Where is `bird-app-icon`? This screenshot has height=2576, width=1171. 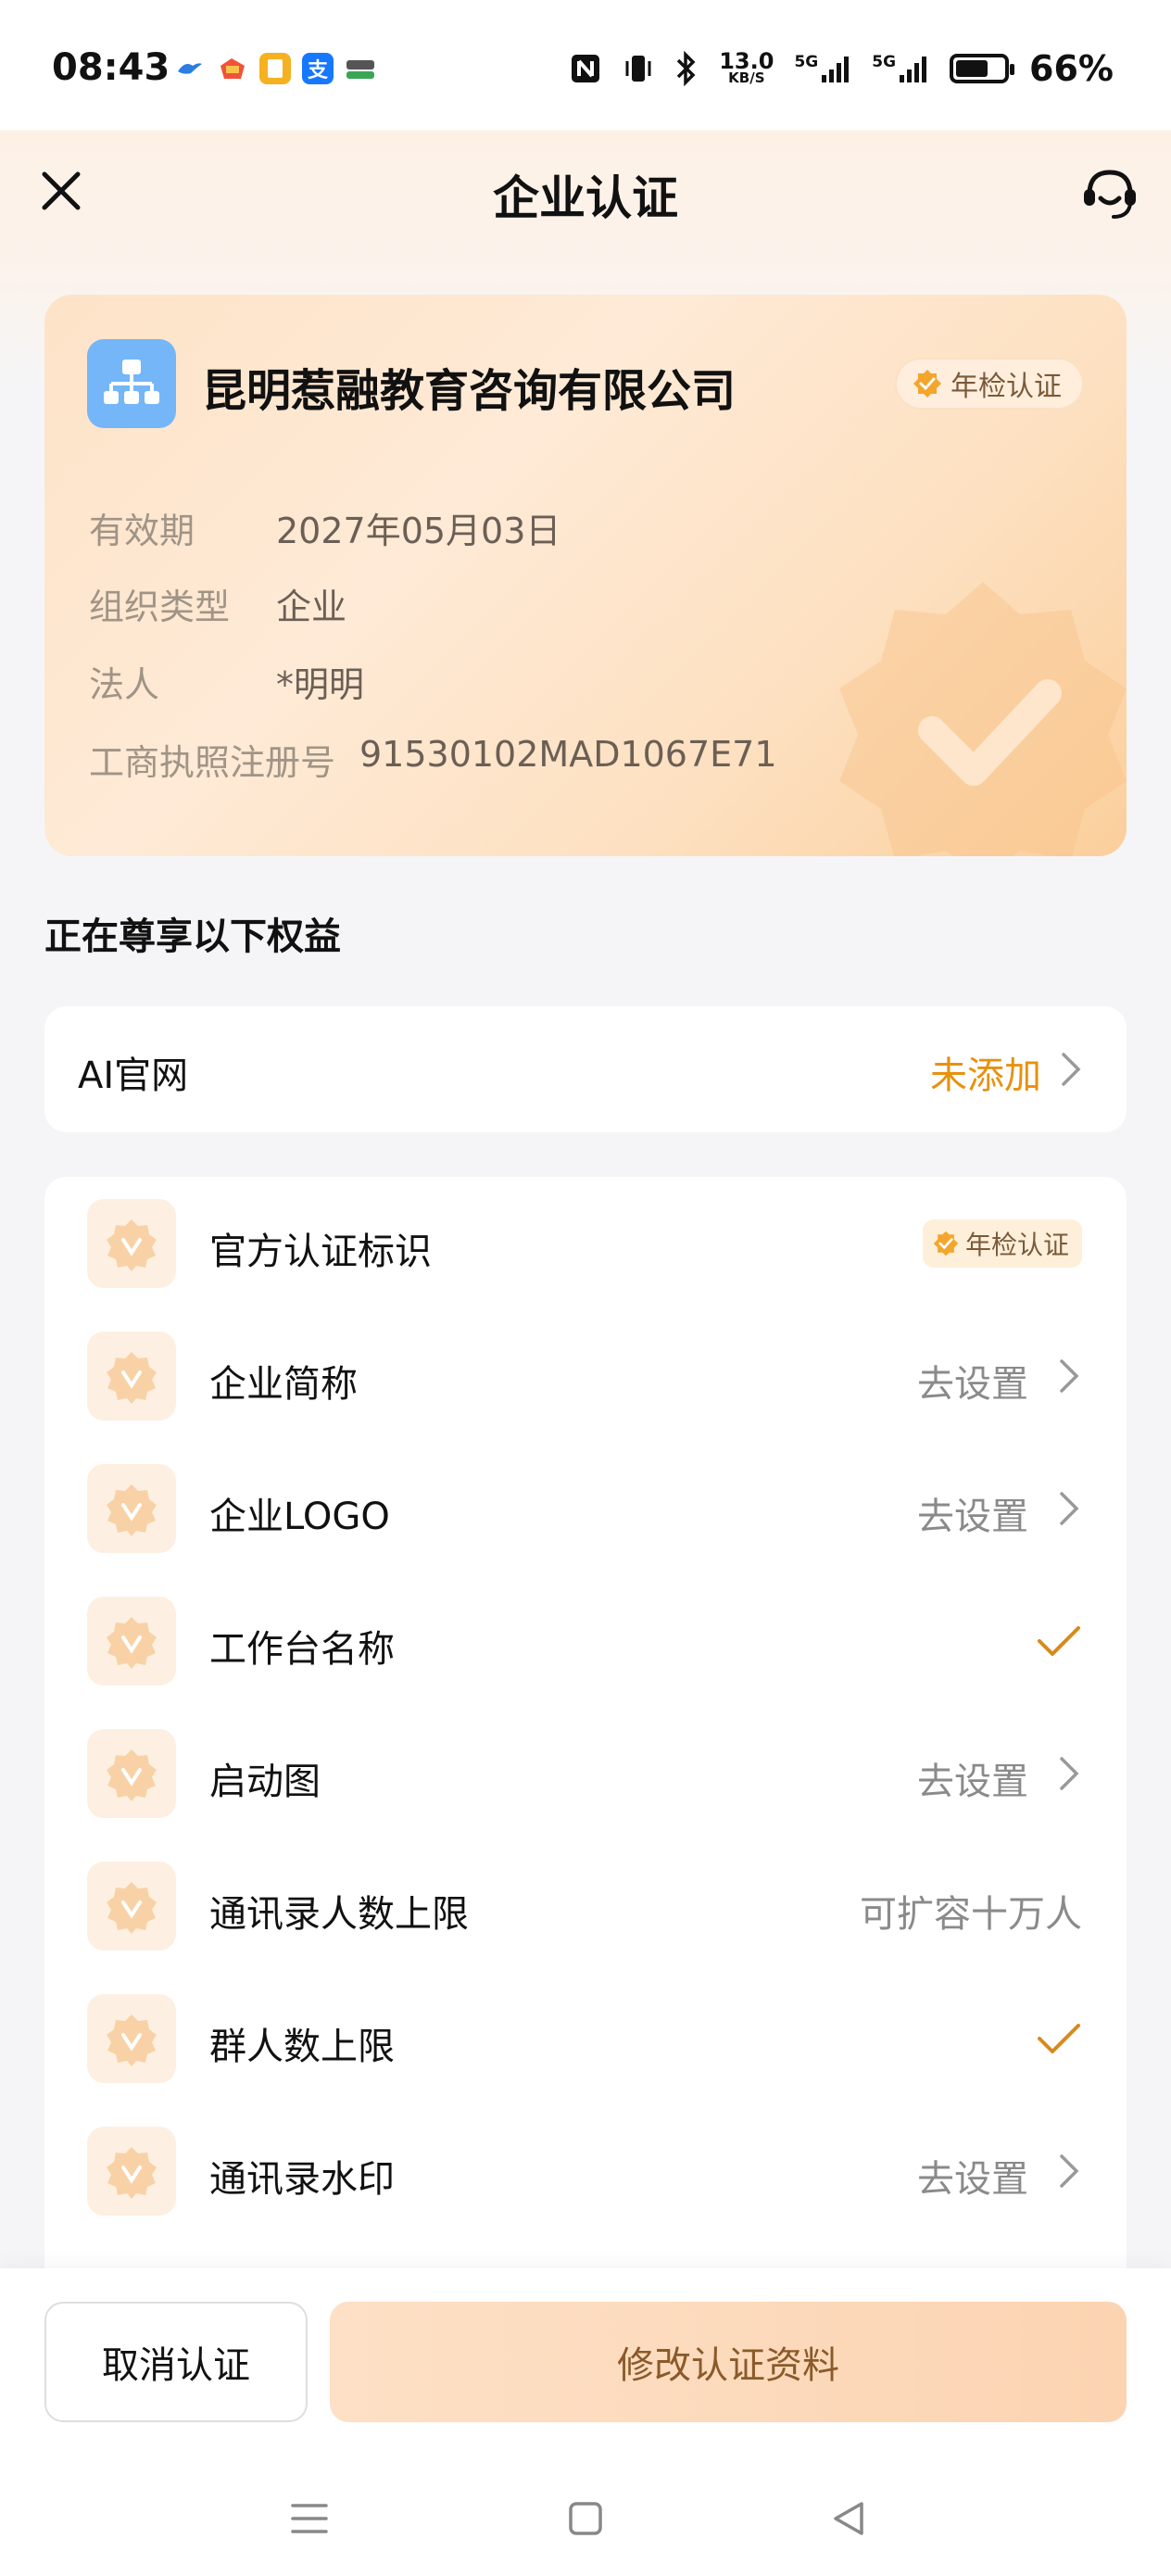
bird-app-icon is located at coordinates (190, 68).